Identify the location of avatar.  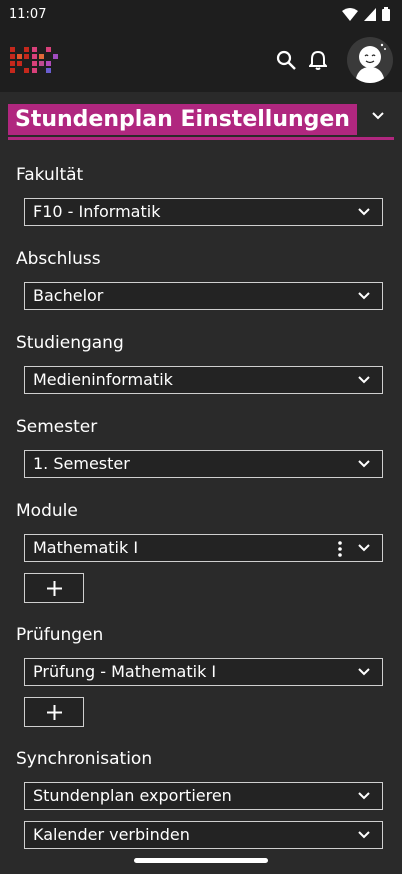
(370, 60).